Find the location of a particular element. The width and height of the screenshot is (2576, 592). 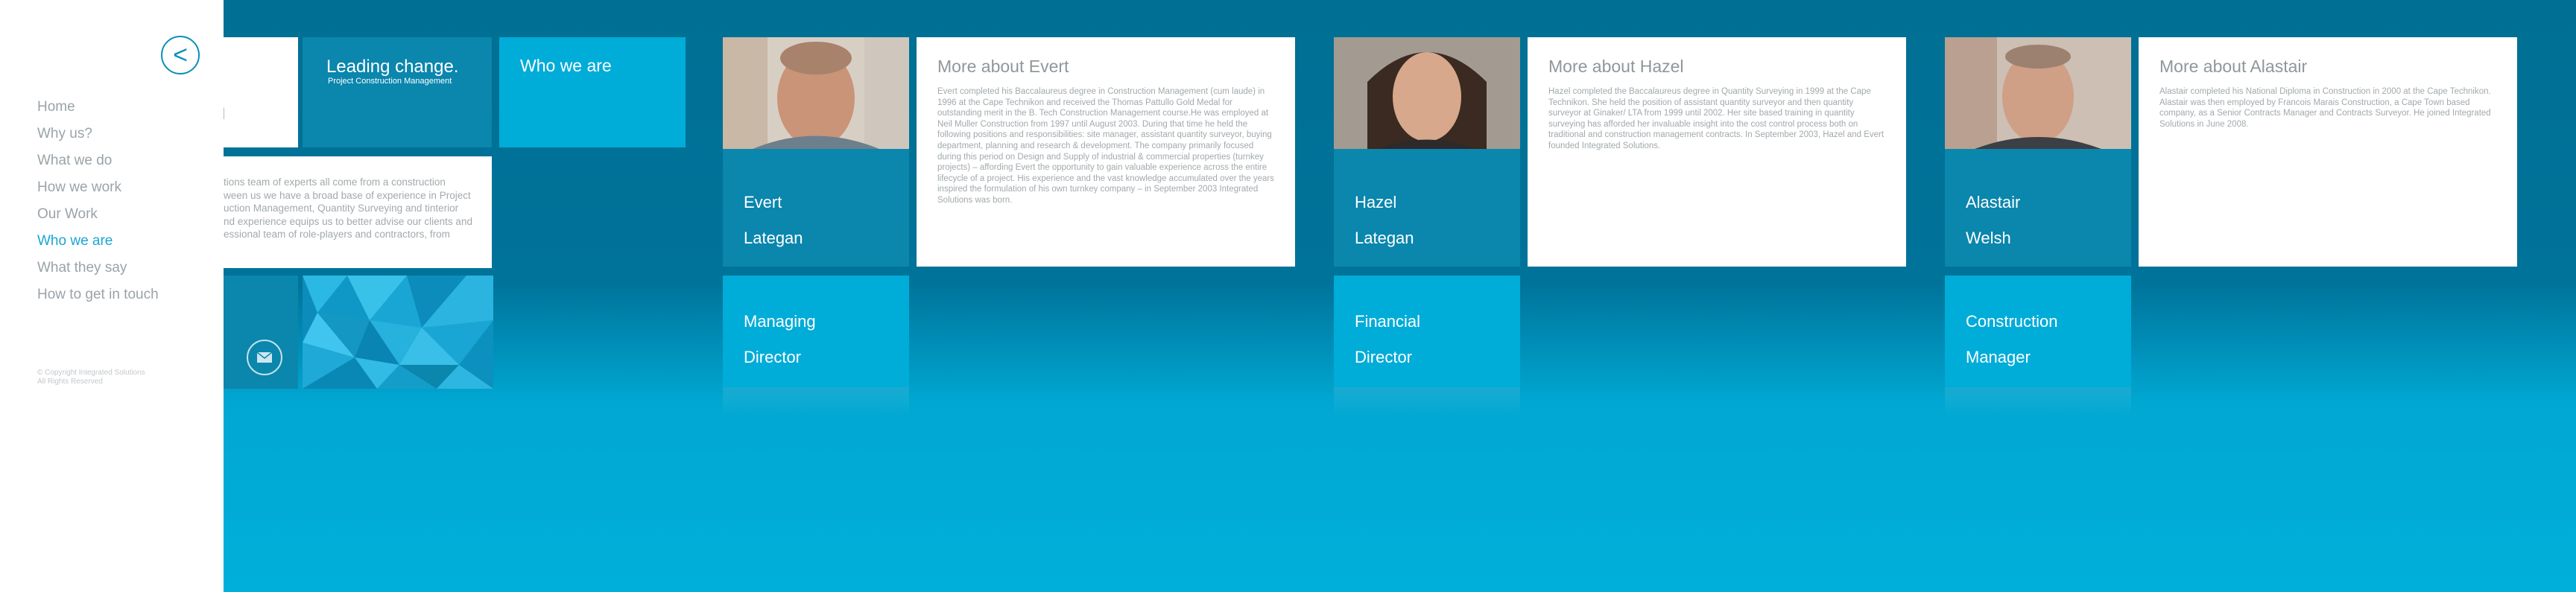

who-we-are-title: Who we are is located at coordinates (566, 65).